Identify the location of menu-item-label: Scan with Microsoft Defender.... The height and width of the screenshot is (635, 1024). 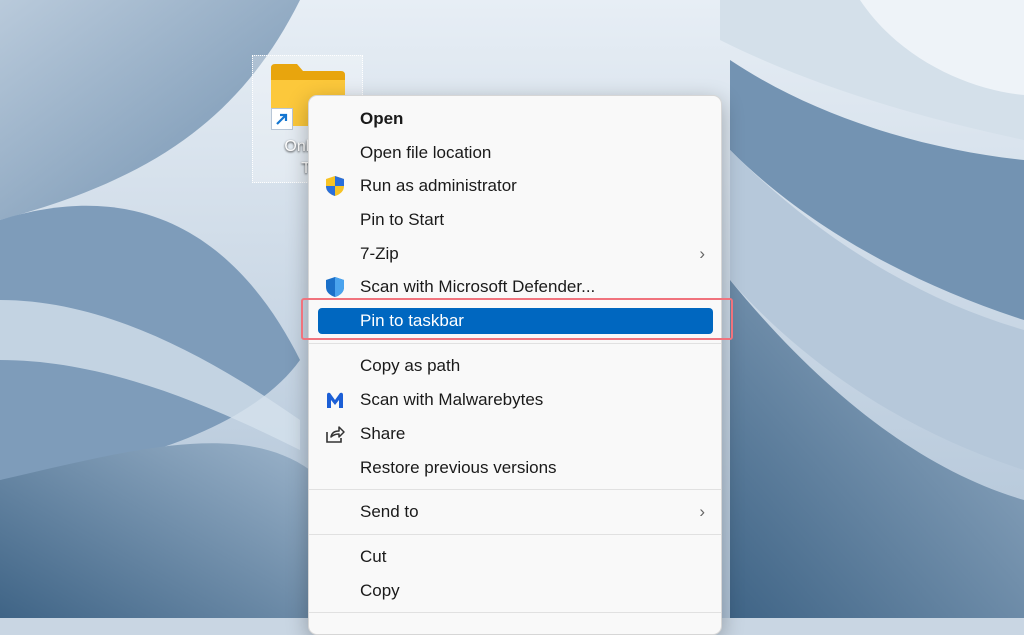
(478, 286).